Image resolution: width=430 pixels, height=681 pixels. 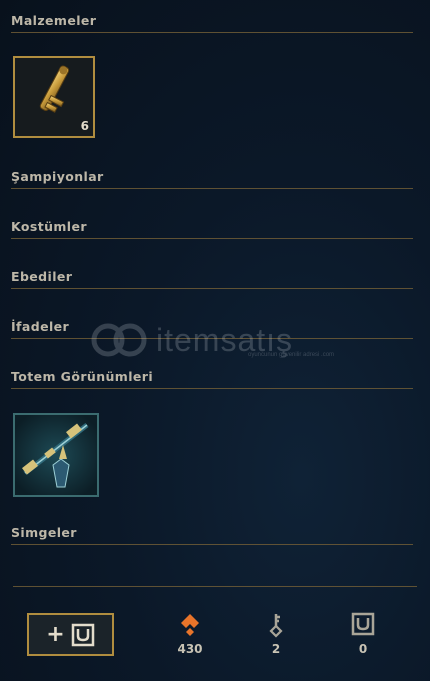 I want to click on section-ward-skins: Totem Görünümleri, so click(x=212, y=377).